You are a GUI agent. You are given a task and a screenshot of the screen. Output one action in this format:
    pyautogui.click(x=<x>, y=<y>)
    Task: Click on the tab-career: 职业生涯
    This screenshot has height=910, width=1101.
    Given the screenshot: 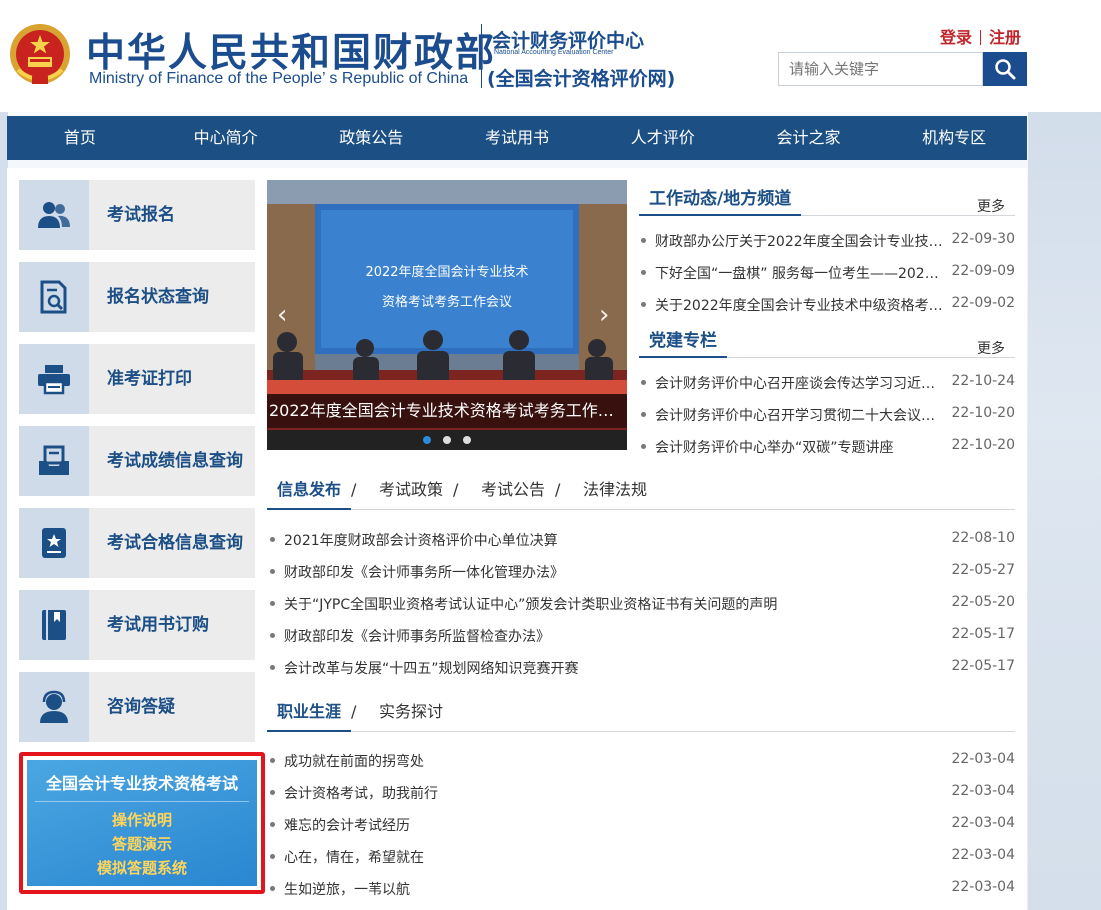 What is the action you would take?
    pyautogui.click(x=309, y=714)
    